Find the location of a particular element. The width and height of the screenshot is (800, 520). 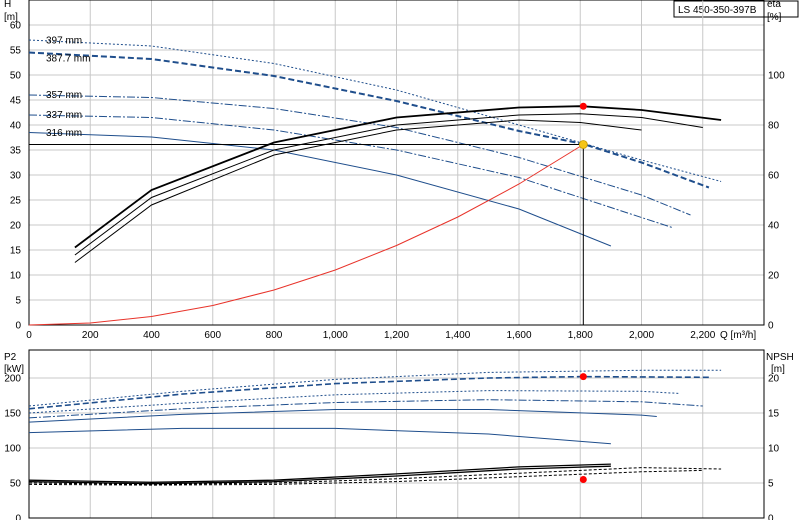

flow-tick-label: 0 is located at coordinates (29, 335).